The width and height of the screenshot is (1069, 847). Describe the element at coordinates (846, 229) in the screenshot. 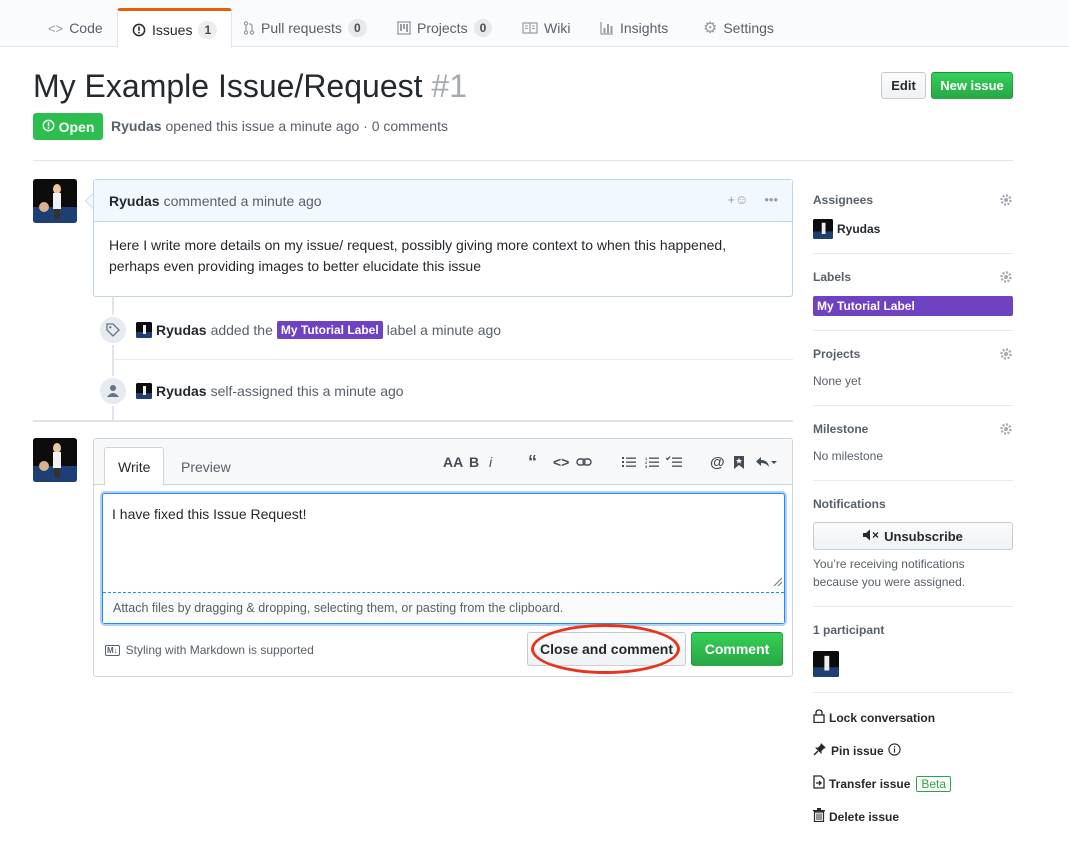

I see `assignee-item: Ryudas` at that location.